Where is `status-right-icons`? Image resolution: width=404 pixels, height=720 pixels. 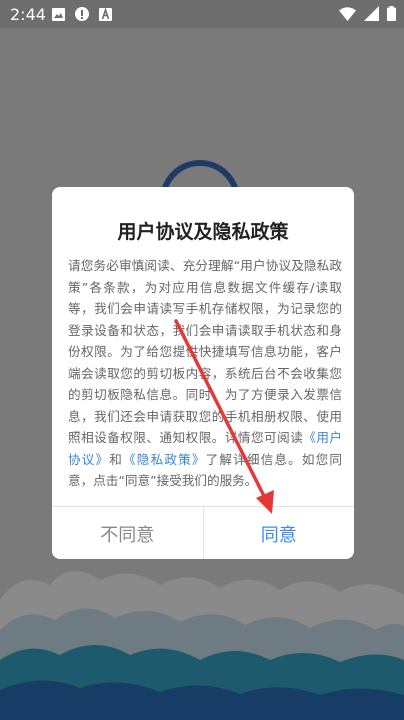
status-right-icons is located at coordinates (367, 13).